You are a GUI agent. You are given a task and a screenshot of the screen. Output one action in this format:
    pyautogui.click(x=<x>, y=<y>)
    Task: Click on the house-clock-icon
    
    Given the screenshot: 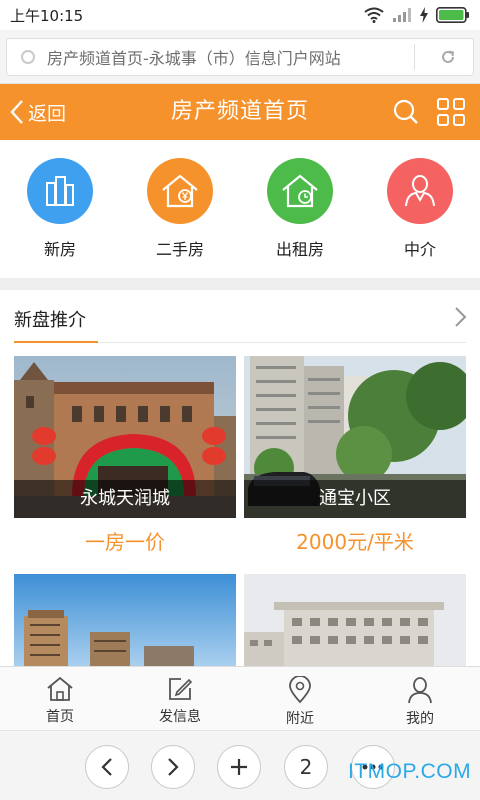 What is the action you would take?
    pyautogui.click(x=300, y=191)
    